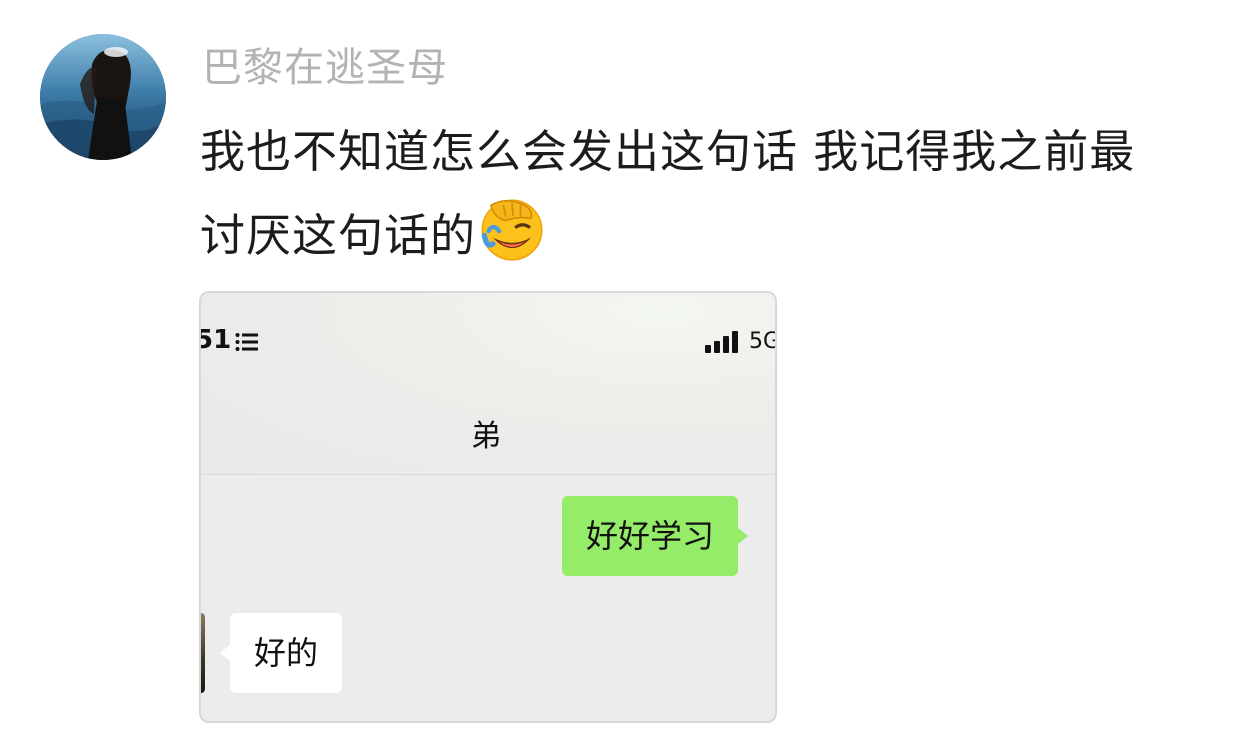  I want to click on network-type: 5G, so click(763, 341).